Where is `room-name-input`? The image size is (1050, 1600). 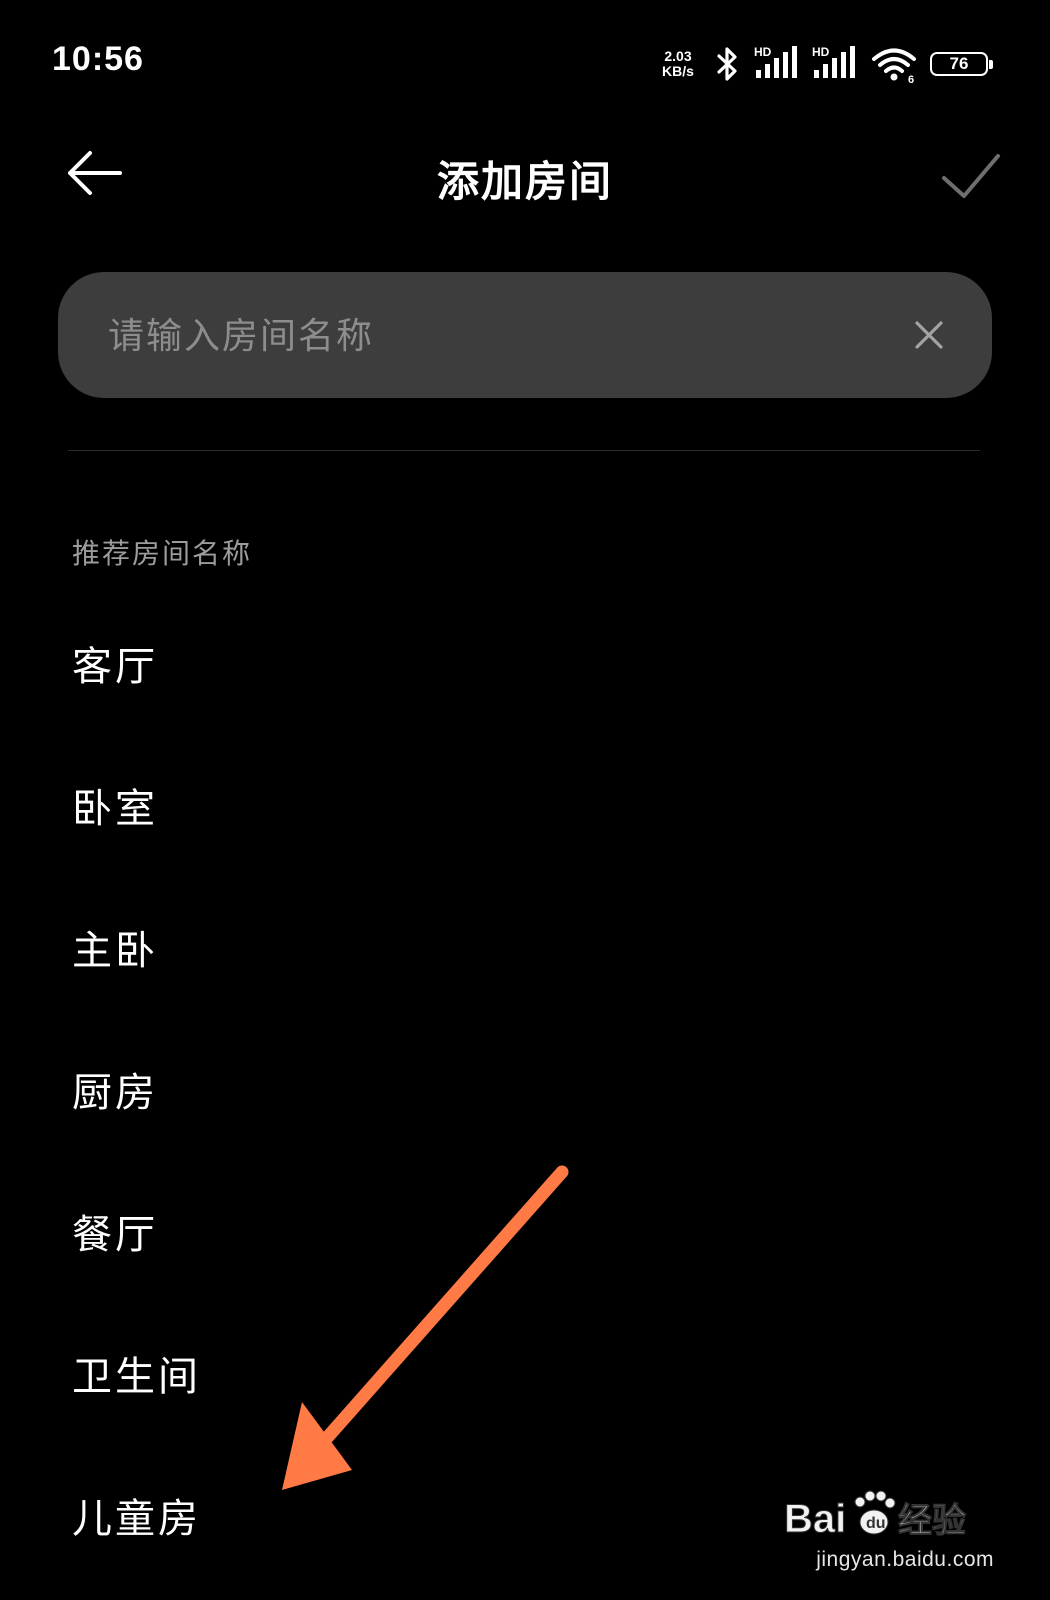
room-name-input is located at coordinates (488, 336).